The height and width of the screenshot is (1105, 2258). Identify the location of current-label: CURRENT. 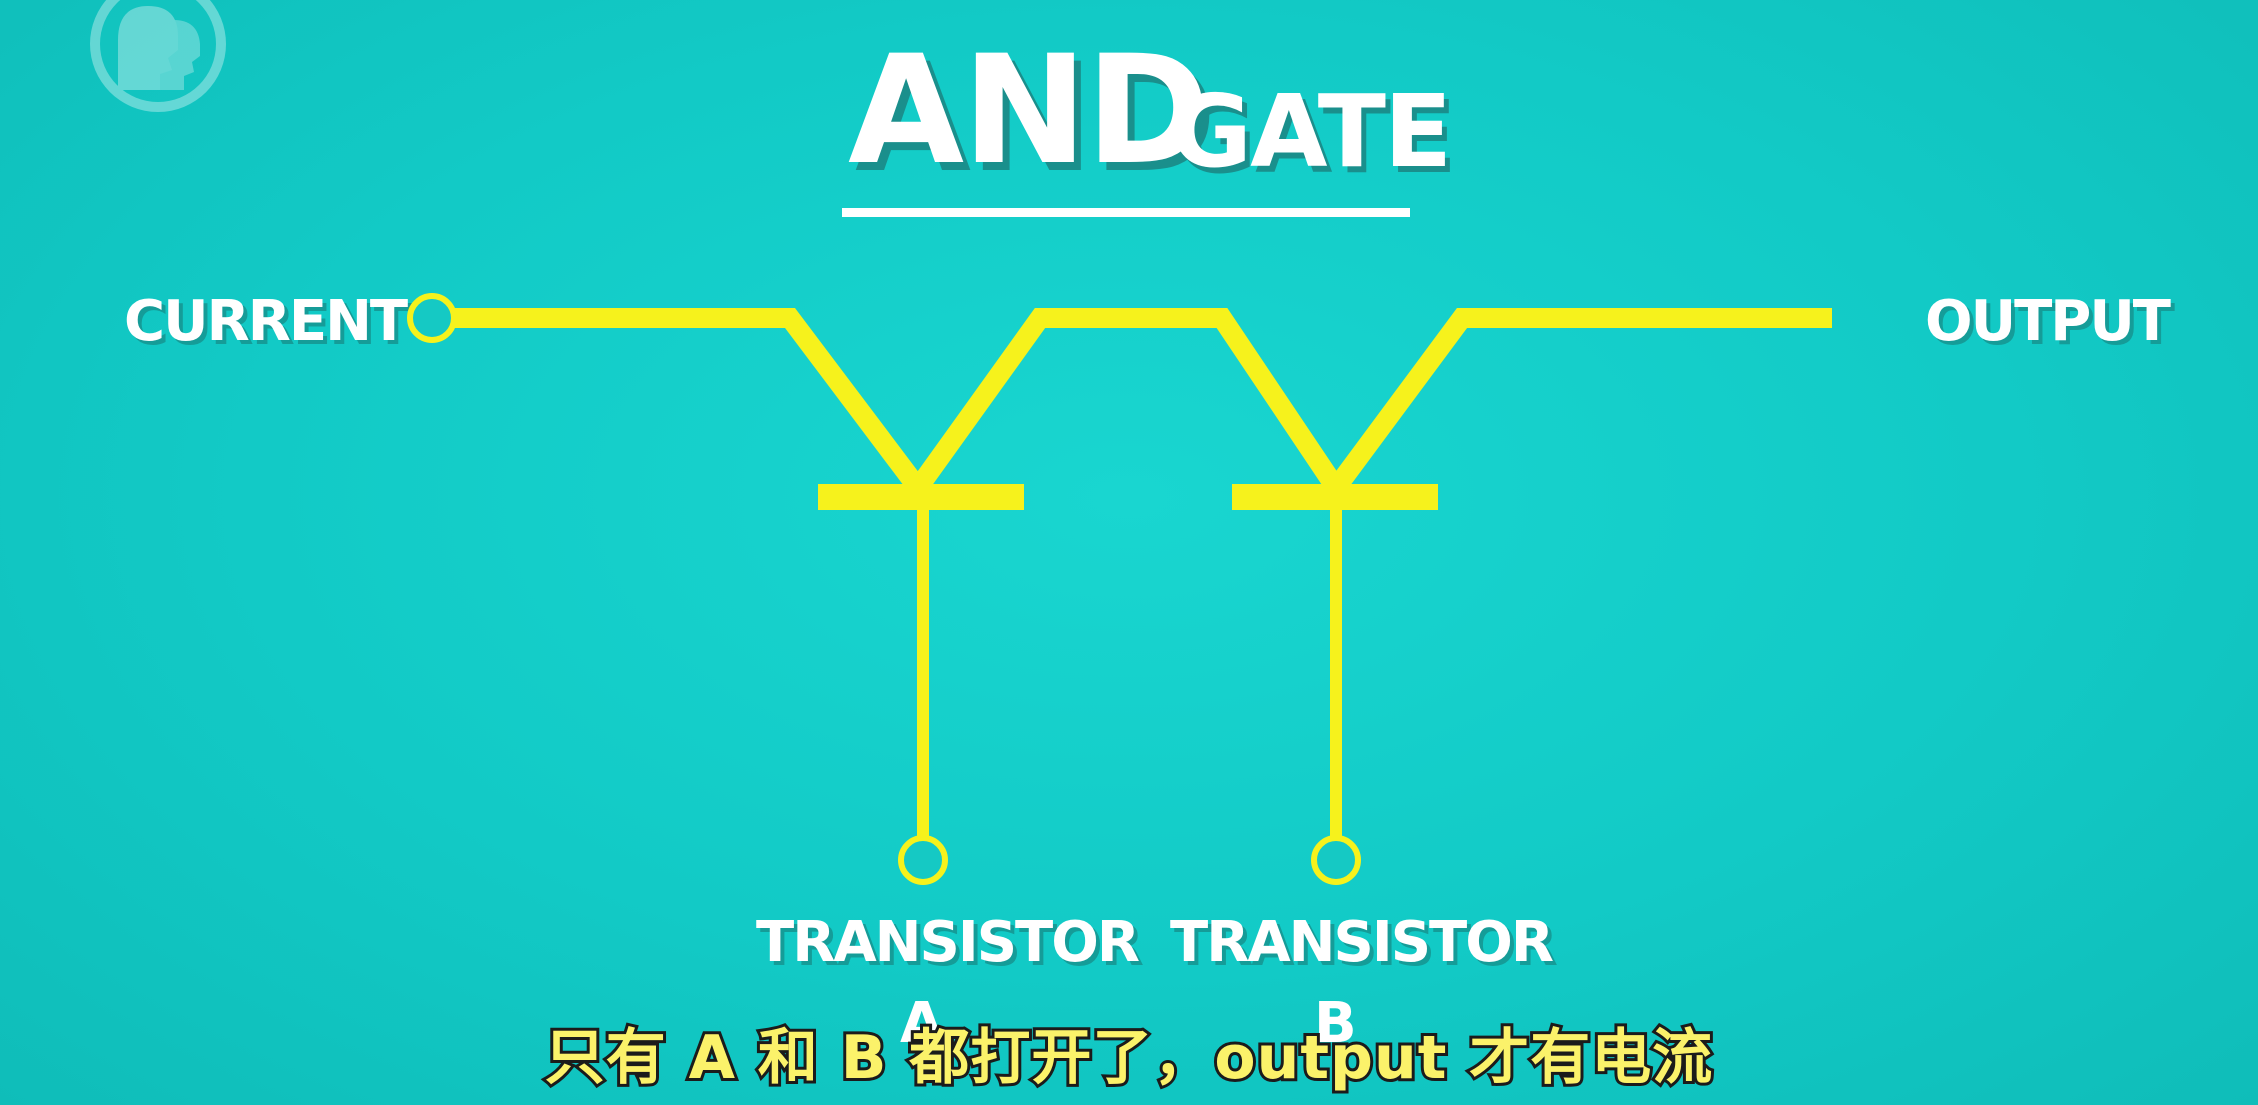
(266, 321).